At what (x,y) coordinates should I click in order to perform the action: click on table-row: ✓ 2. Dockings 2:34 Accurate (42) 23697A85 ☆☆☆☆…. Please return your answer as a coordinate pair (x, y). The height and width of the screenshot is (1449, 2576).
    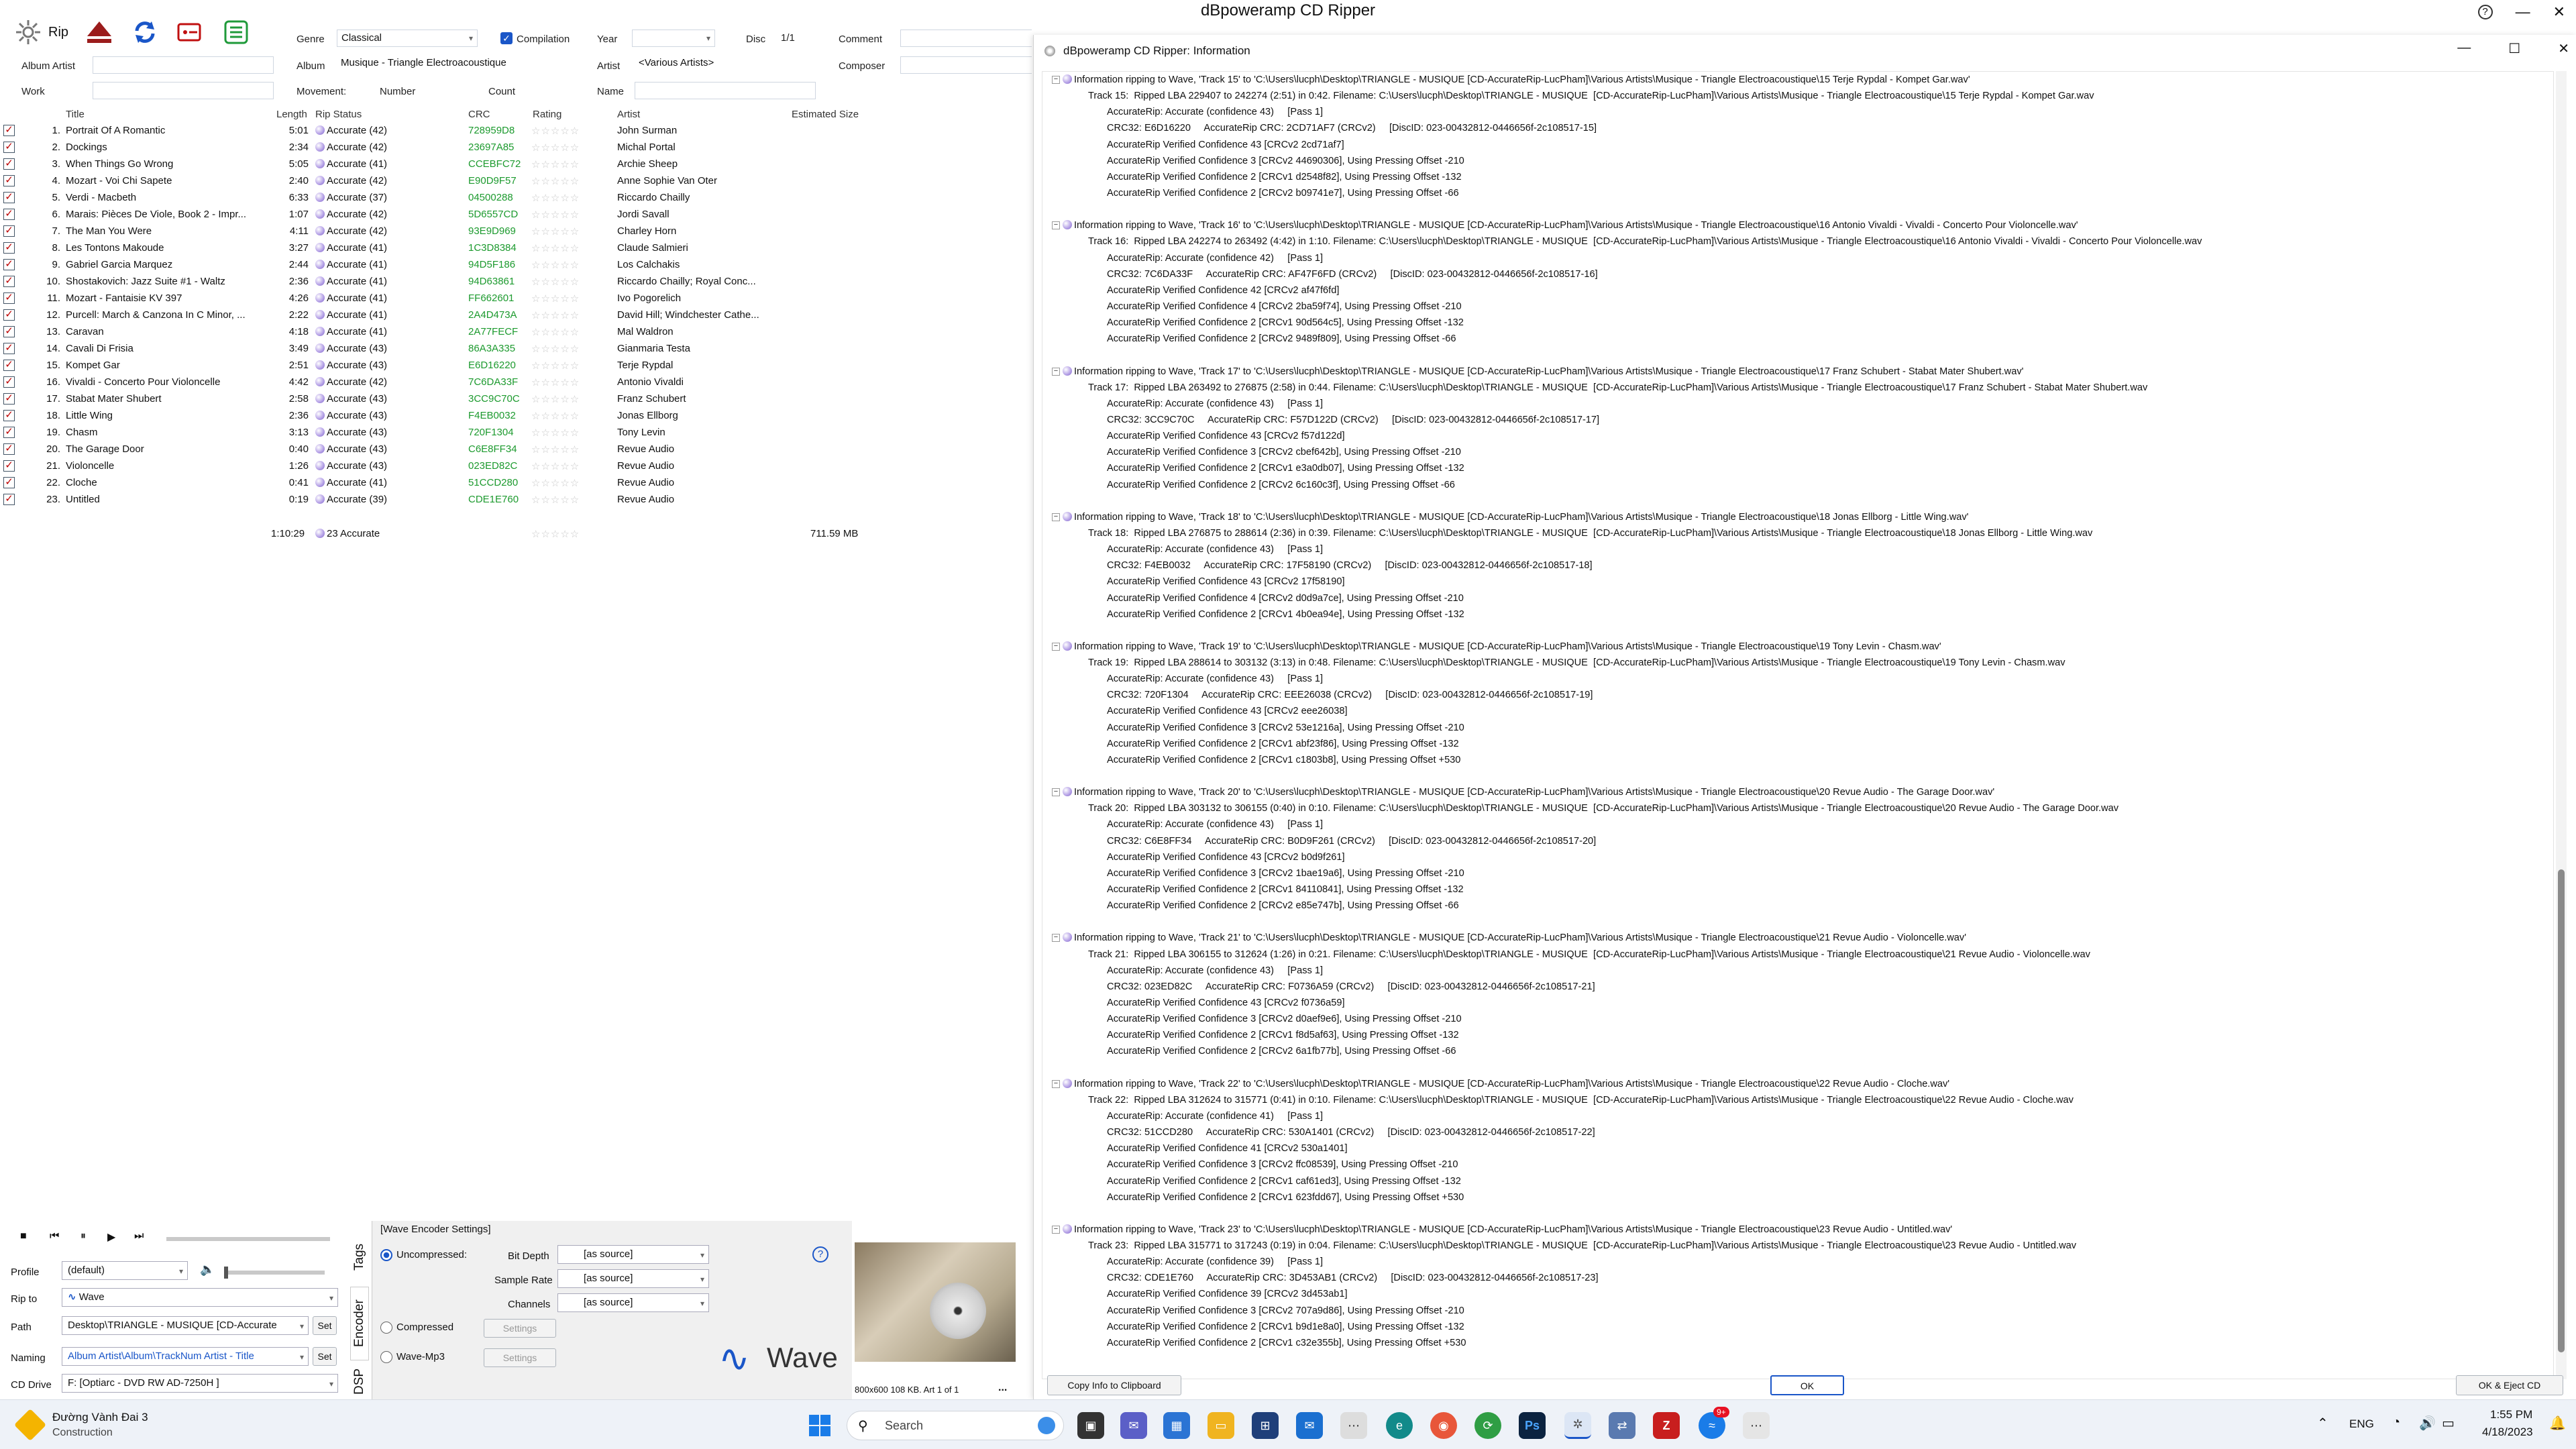
    Looking at the image, I should click on (516, 147).